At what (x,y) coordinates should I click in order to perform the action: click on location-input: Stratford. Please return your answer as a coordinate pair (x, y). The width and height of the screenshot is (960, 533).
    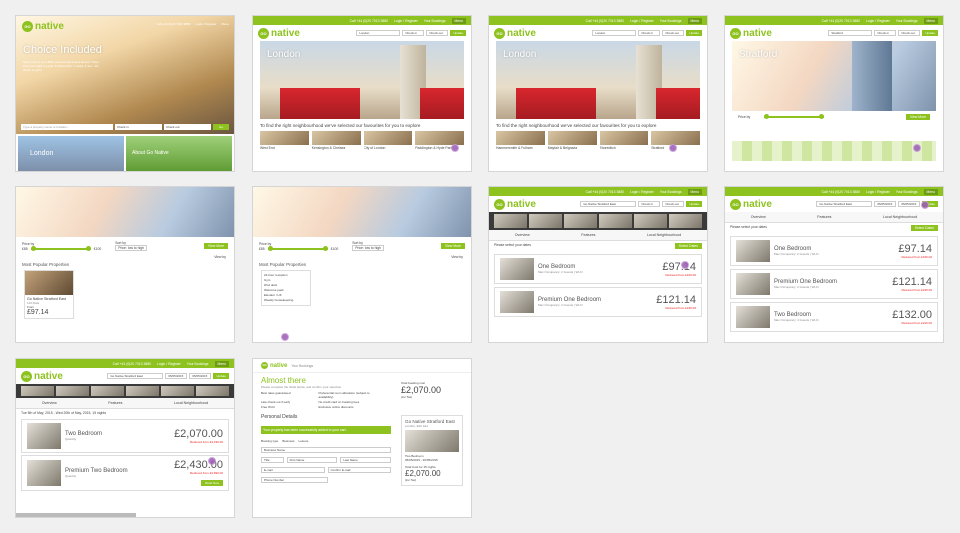
    Looking at the image, I should click on (850, 33).